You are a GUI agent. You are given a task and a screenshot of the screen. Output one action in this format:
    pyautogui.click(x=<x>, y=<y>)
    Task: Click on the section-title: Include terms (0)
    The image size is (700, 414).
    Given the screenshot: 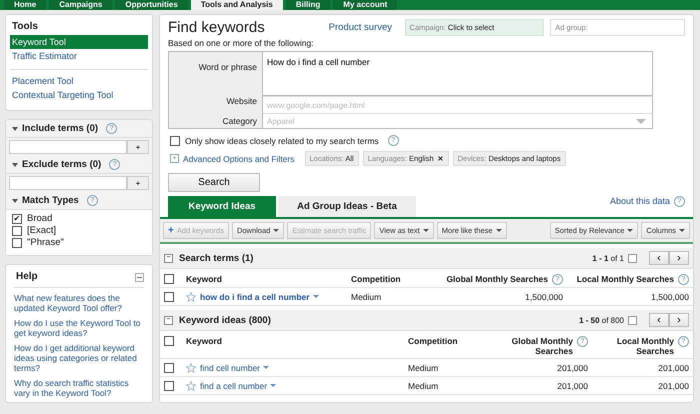 What is the action you would take?
    pyautogui.click(x=60, y=128)
    